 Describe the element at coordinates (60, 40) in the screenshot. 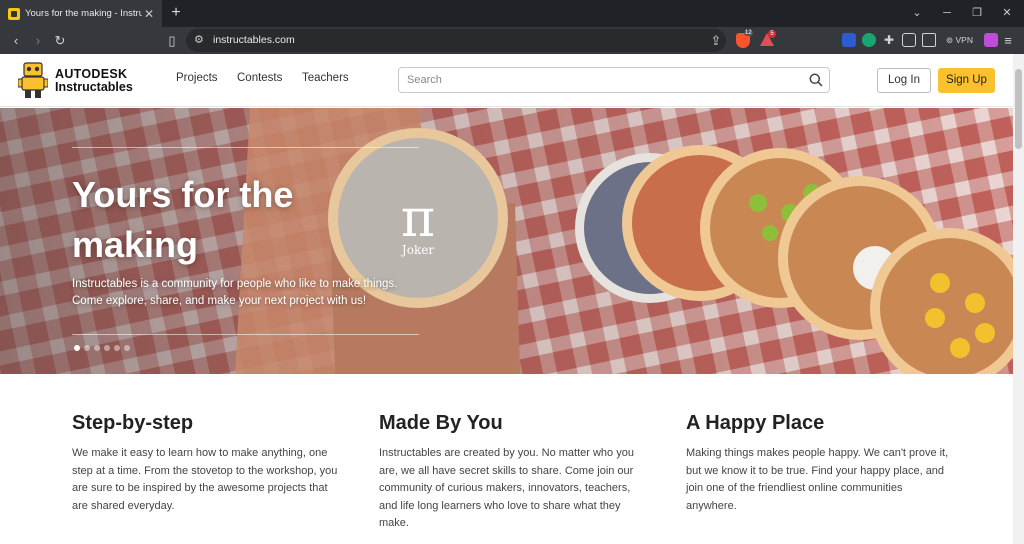

I see `reload-icon: ↻` at that location.